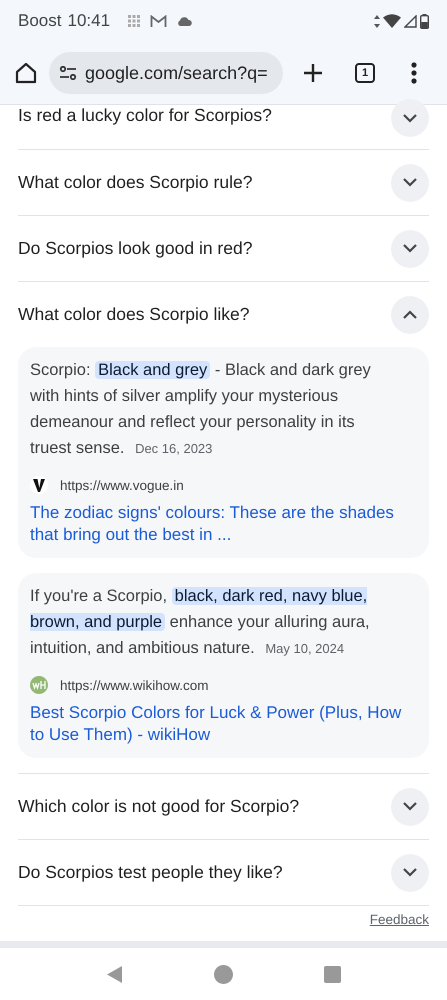 The image size is (447, 1000). Describe the element at coordinates (176, 73) in the screenshot. I see `url-text: google.com/search?q=` at that location.